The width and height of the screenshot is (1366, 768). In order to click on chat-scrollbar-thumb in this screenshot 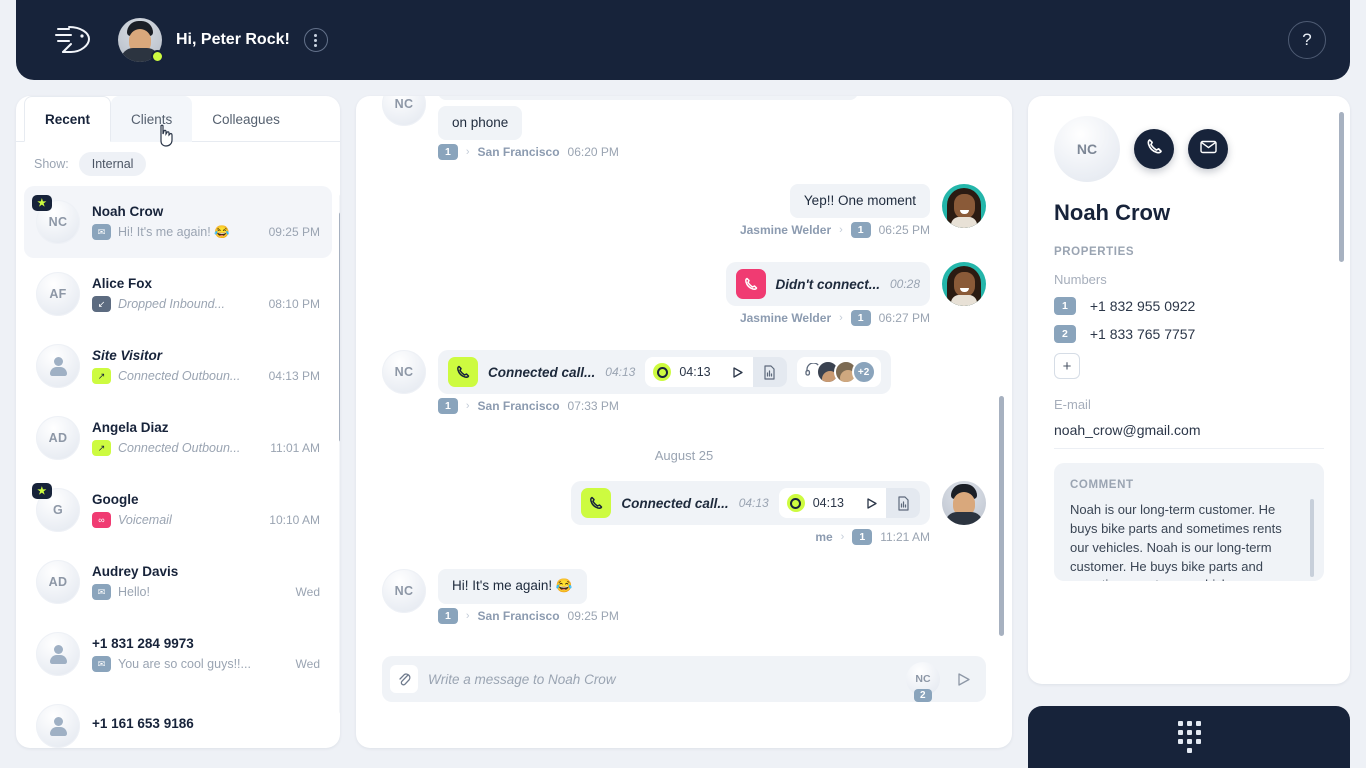, I will do `click(1001, 516)`.